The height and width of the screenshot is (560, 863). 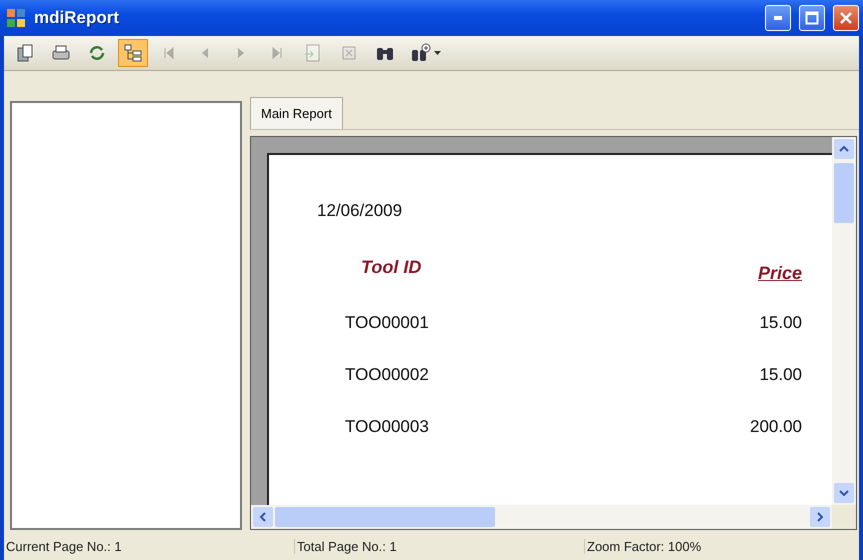 What do you see at coordinates (387, 427) in the screenshot?
I see `table-cell: TOO00003` at bounding box center [387, 427].